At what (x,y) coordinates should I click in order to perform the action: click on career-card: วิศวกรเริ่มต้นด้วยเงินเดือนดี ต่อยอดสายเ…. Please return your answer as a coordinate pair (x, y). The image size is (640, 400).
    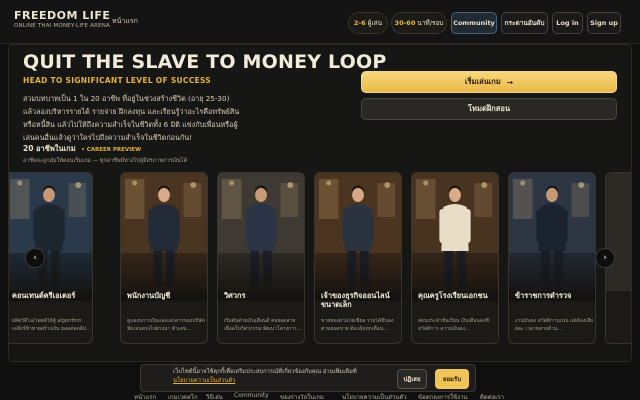
    Looking at the image, I should click on (261, 258).